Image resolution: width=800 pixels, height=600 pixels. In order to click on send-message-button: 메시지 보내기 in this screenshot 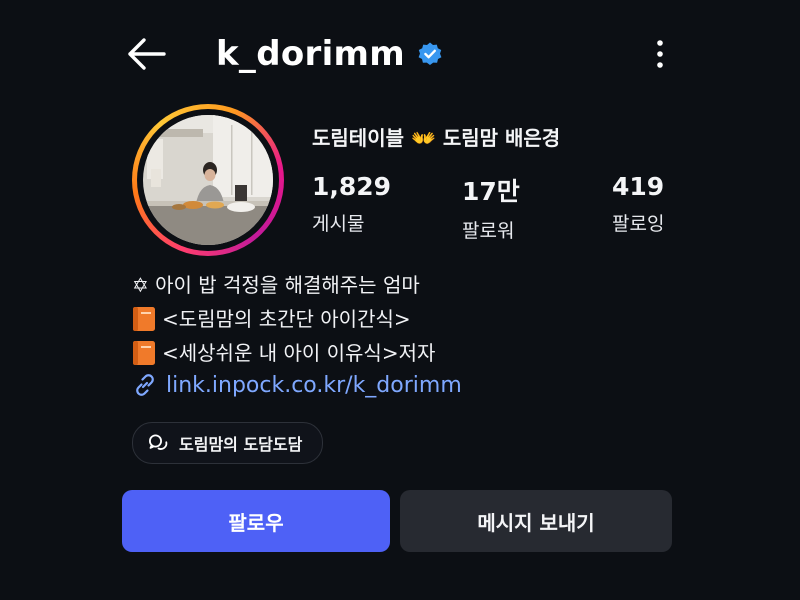, I will do `click(536, 521)`.